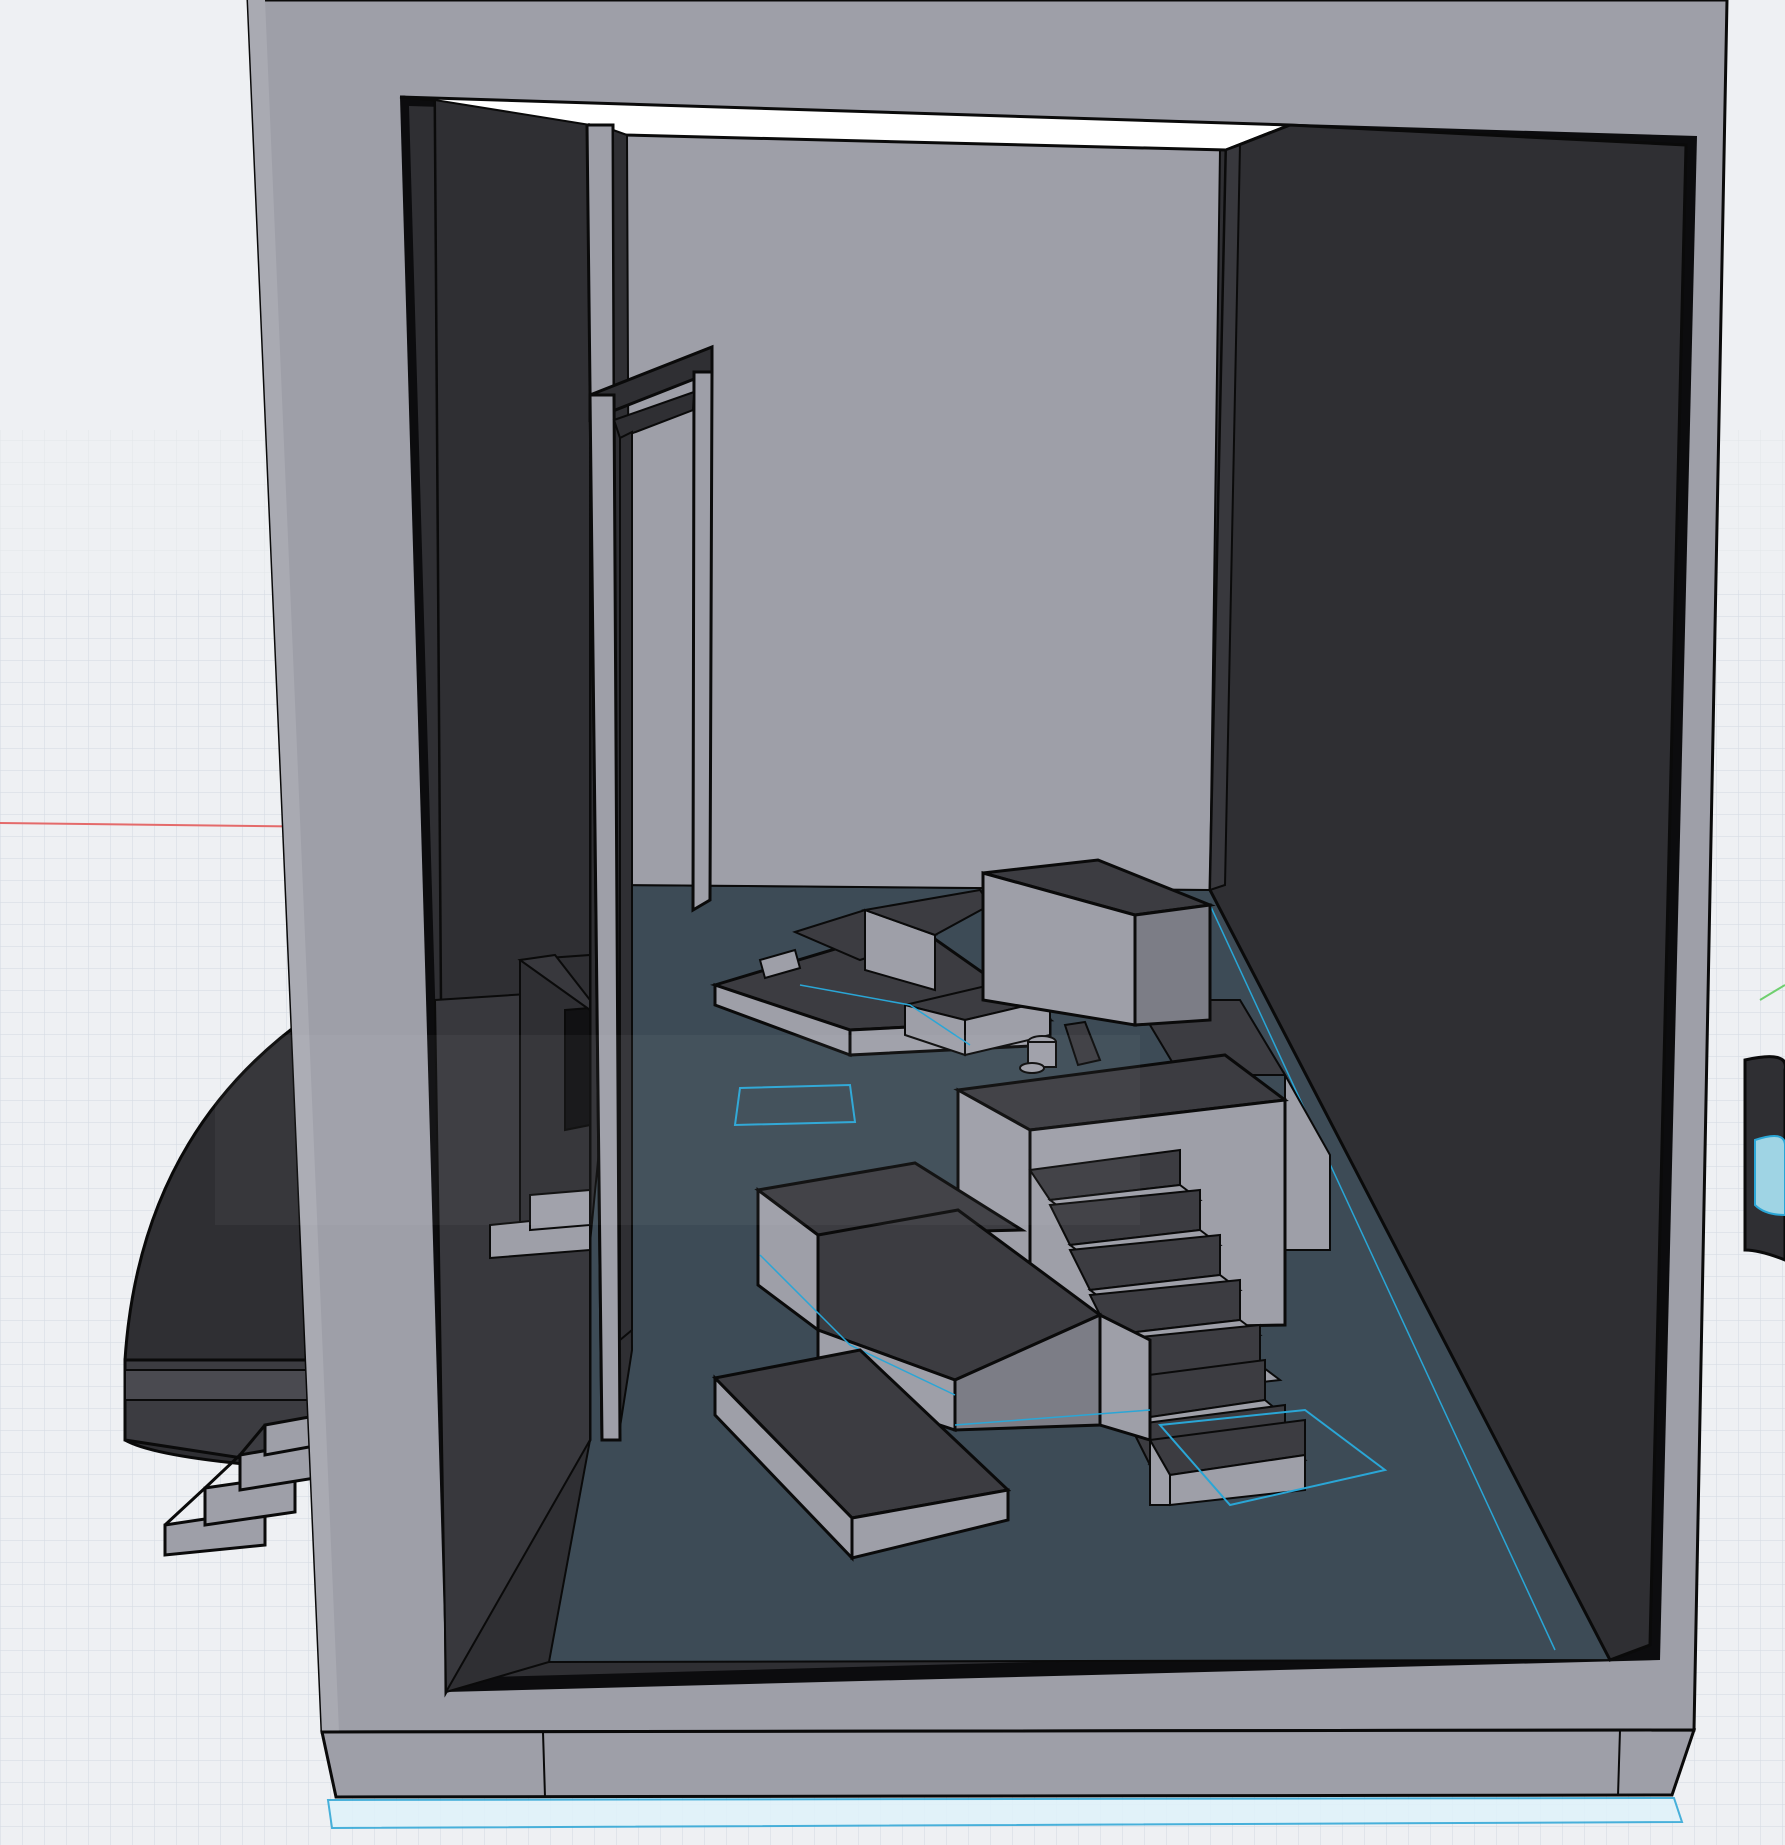  I want to click on plinth-selection-outline, so click(1005, 1813).